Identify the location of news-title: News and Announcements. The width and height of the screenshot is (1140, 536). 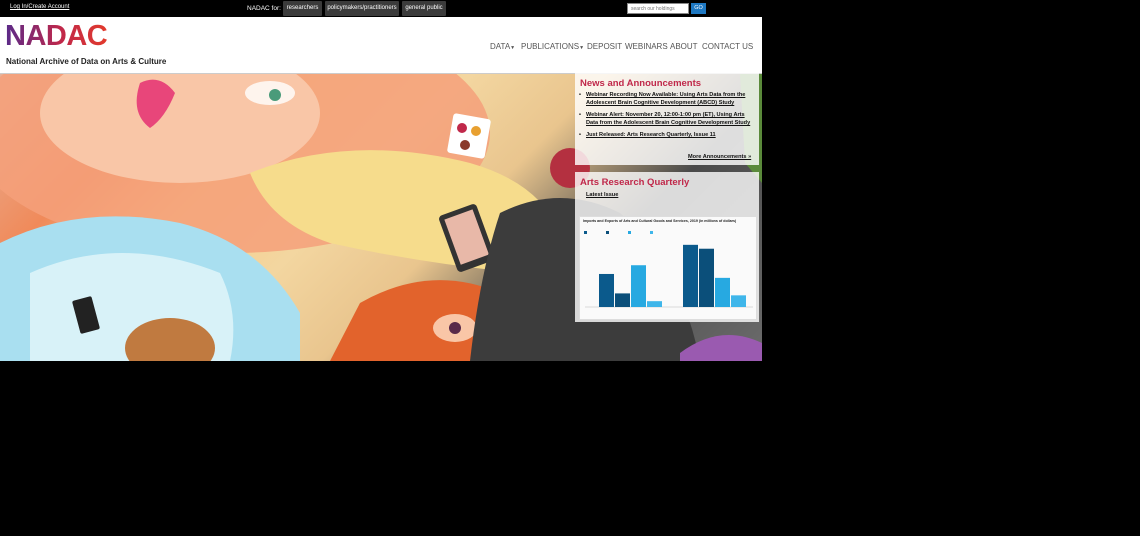
(641, 83).